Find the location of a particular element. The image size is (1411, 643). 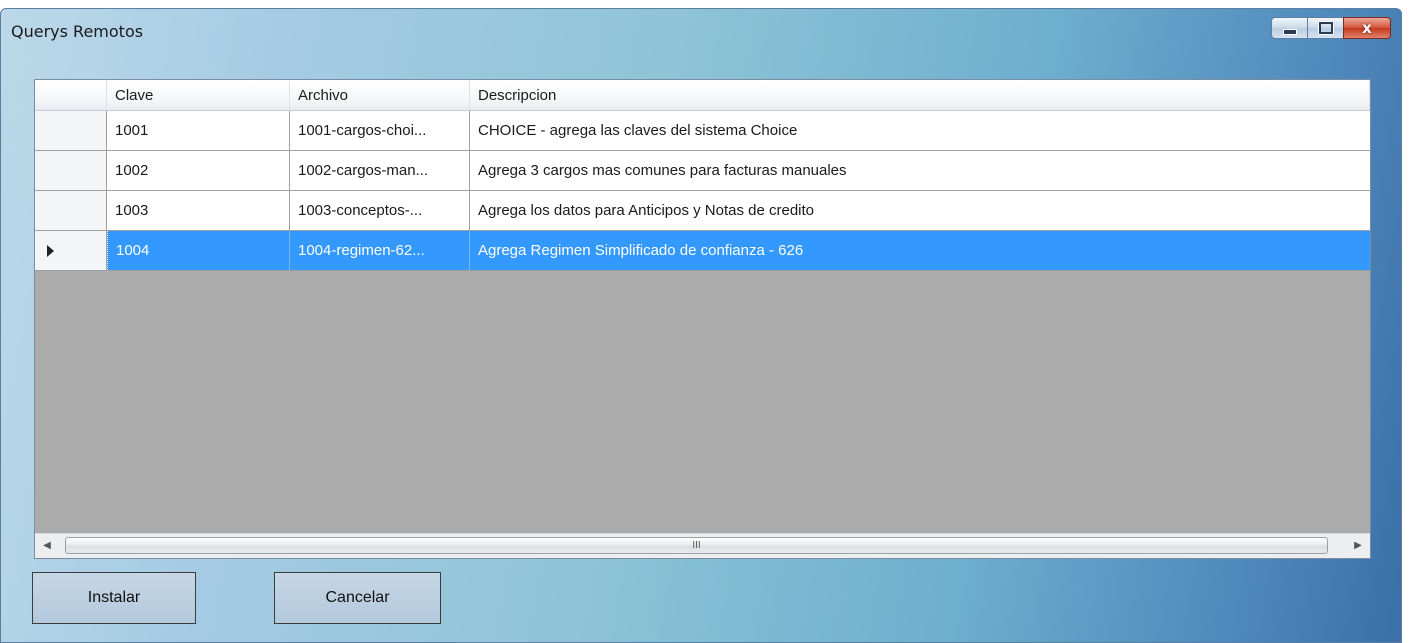

column-header-clave: Clave is located at coordinates (198, 95).